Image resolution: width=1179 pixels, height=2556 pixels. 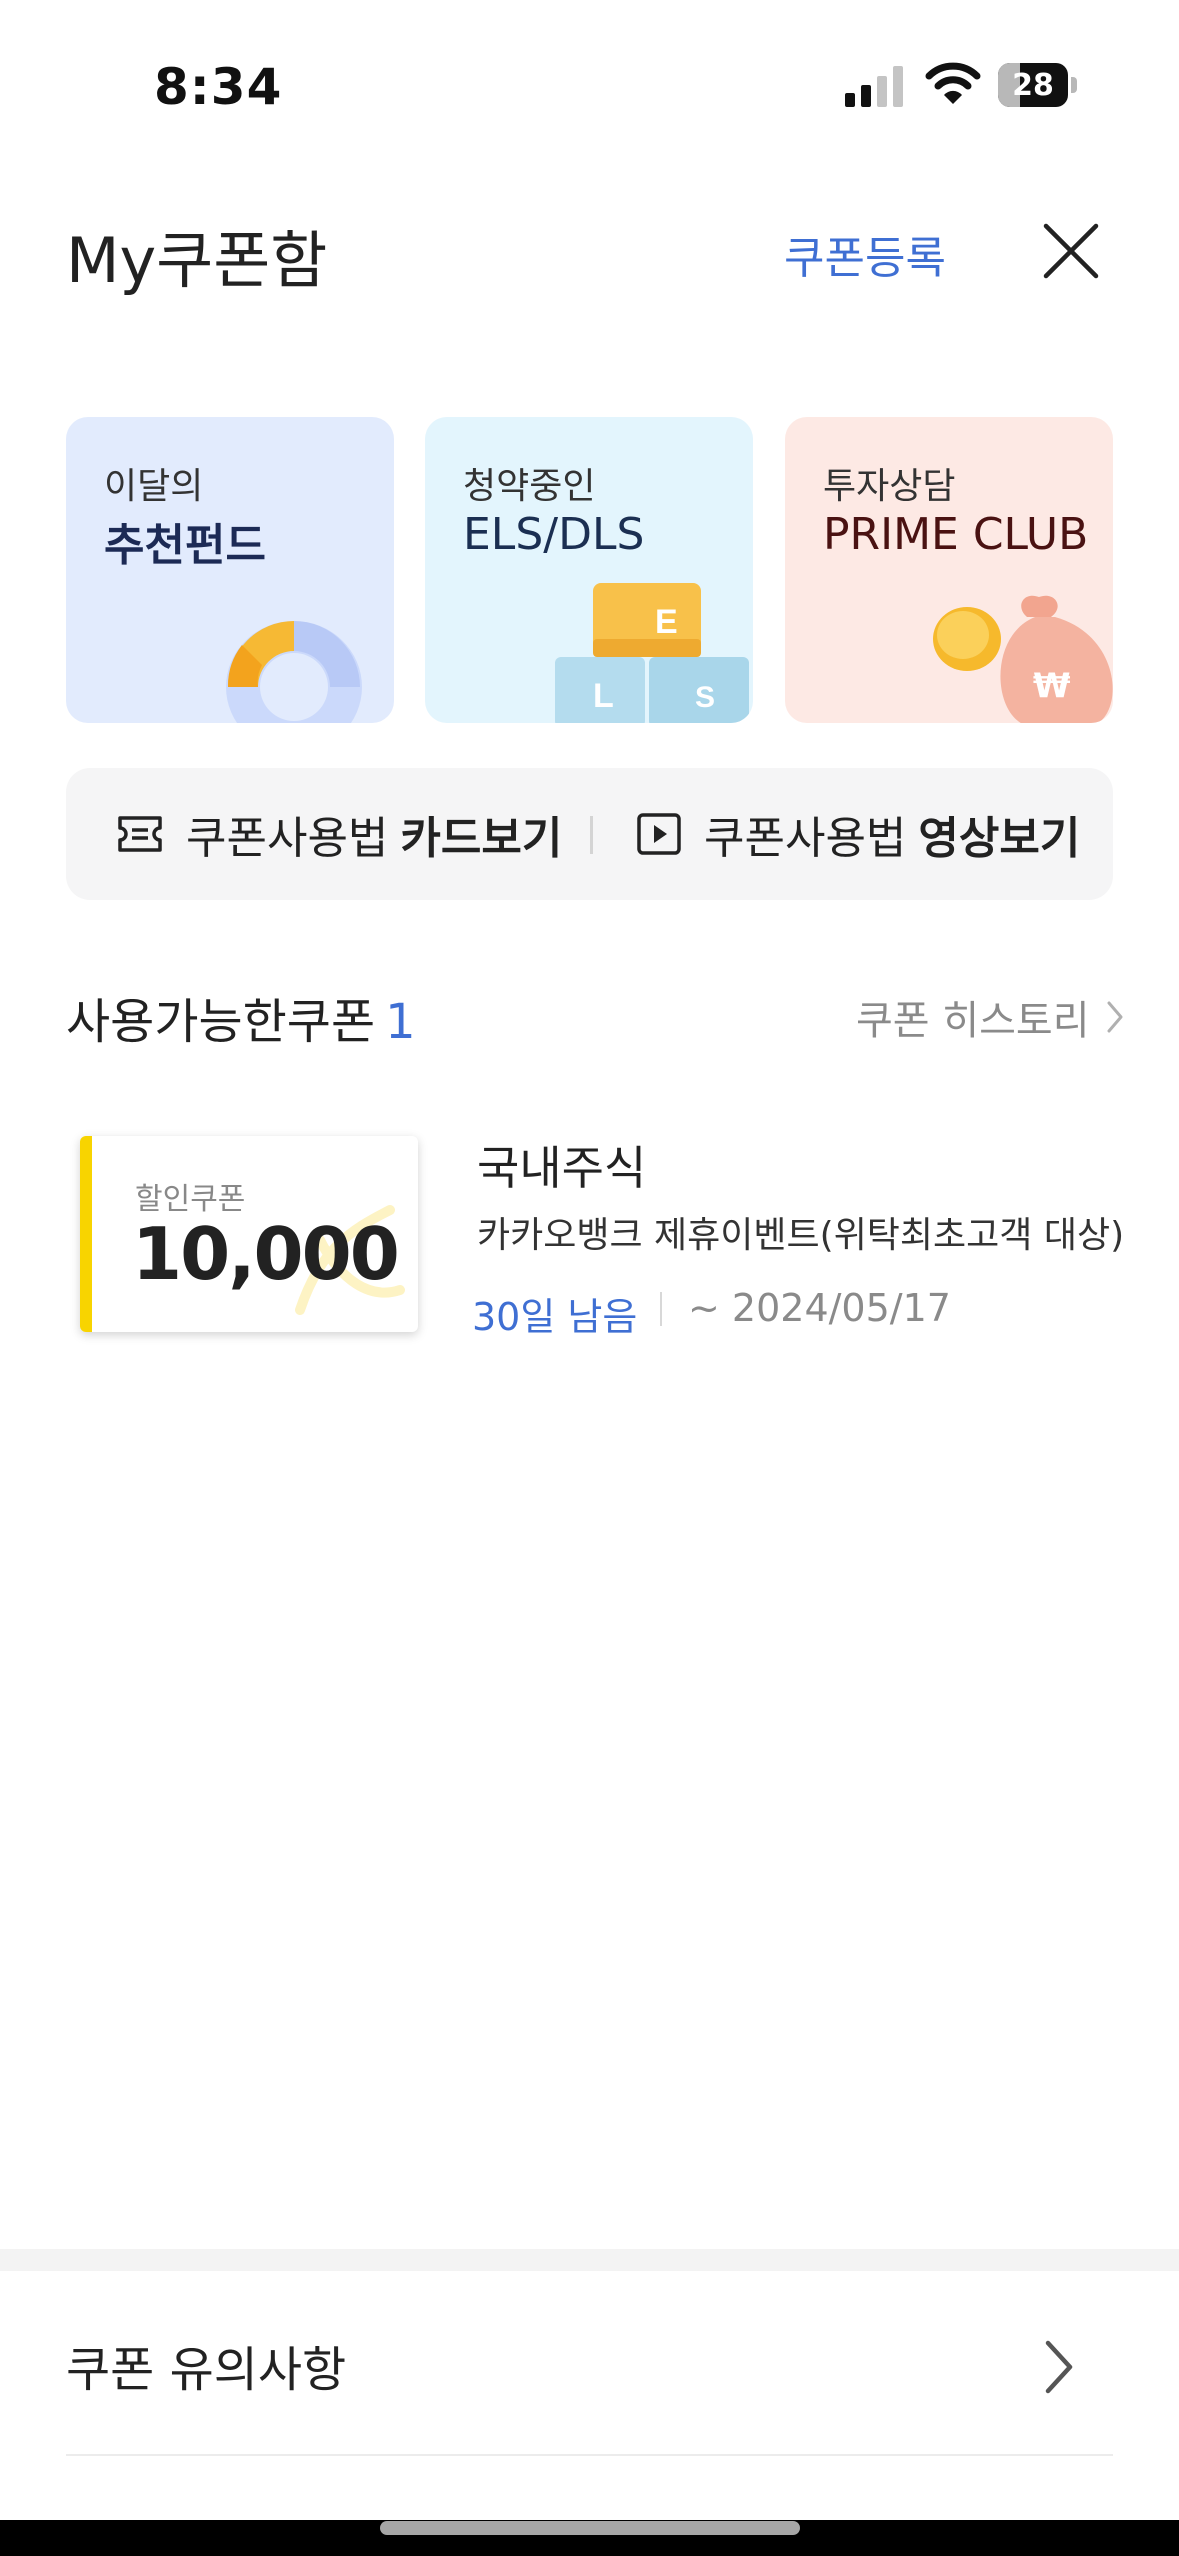 What do you see at coordinates (666, 622) in the screenshot?
I see `svg-text: E` at bounding box center [666, 622].